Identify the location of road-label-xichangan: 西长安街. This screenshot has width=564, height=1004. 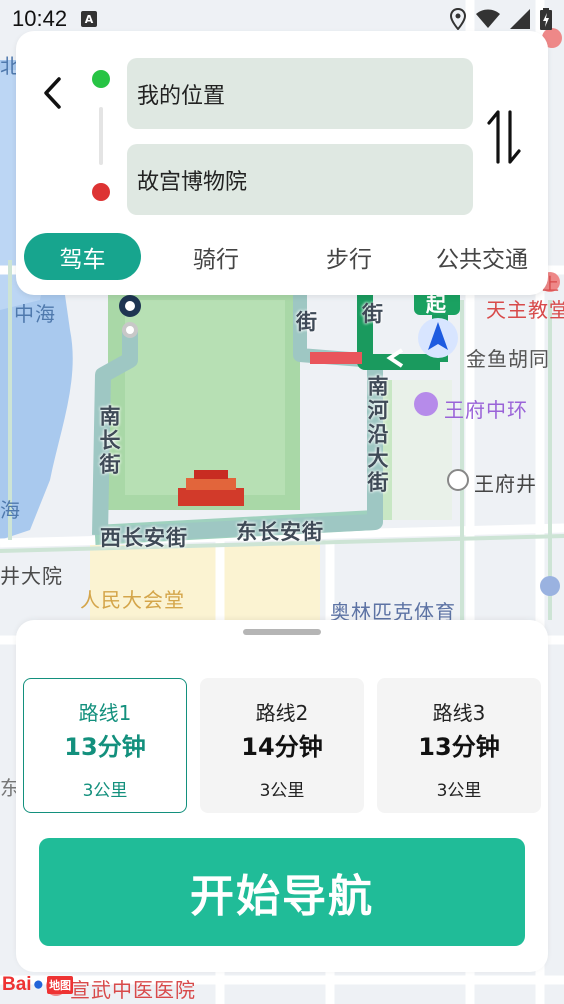
(144, 538).